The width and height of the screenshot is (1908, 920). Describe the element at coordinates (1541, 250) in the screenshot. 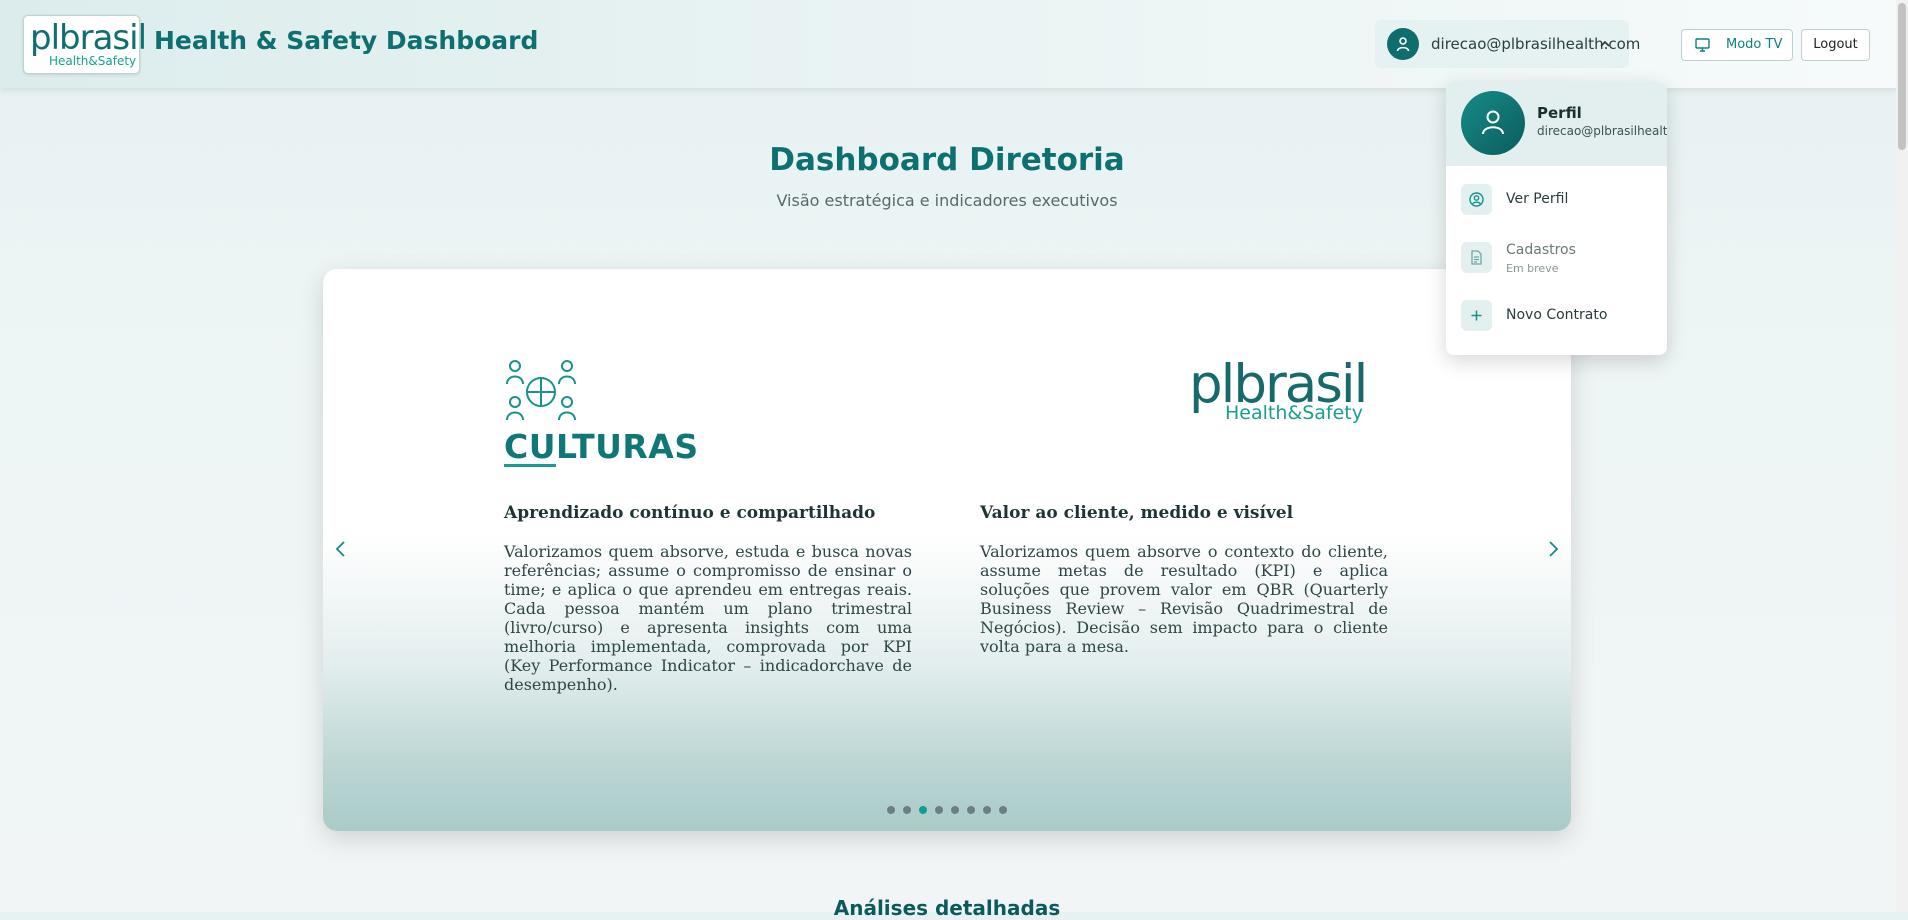

I see `menu-item-label: Cadastros` at that location.